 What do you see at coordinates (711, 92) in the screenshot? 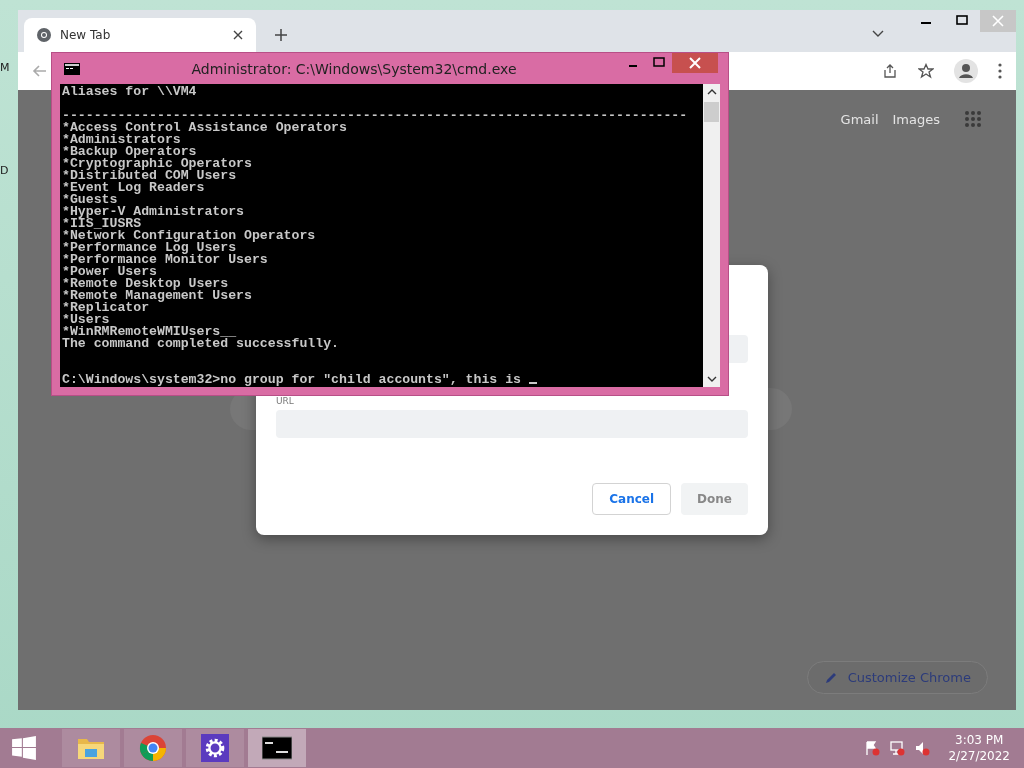
I see `scroll-up-icon` at bounding box center [711, 92].